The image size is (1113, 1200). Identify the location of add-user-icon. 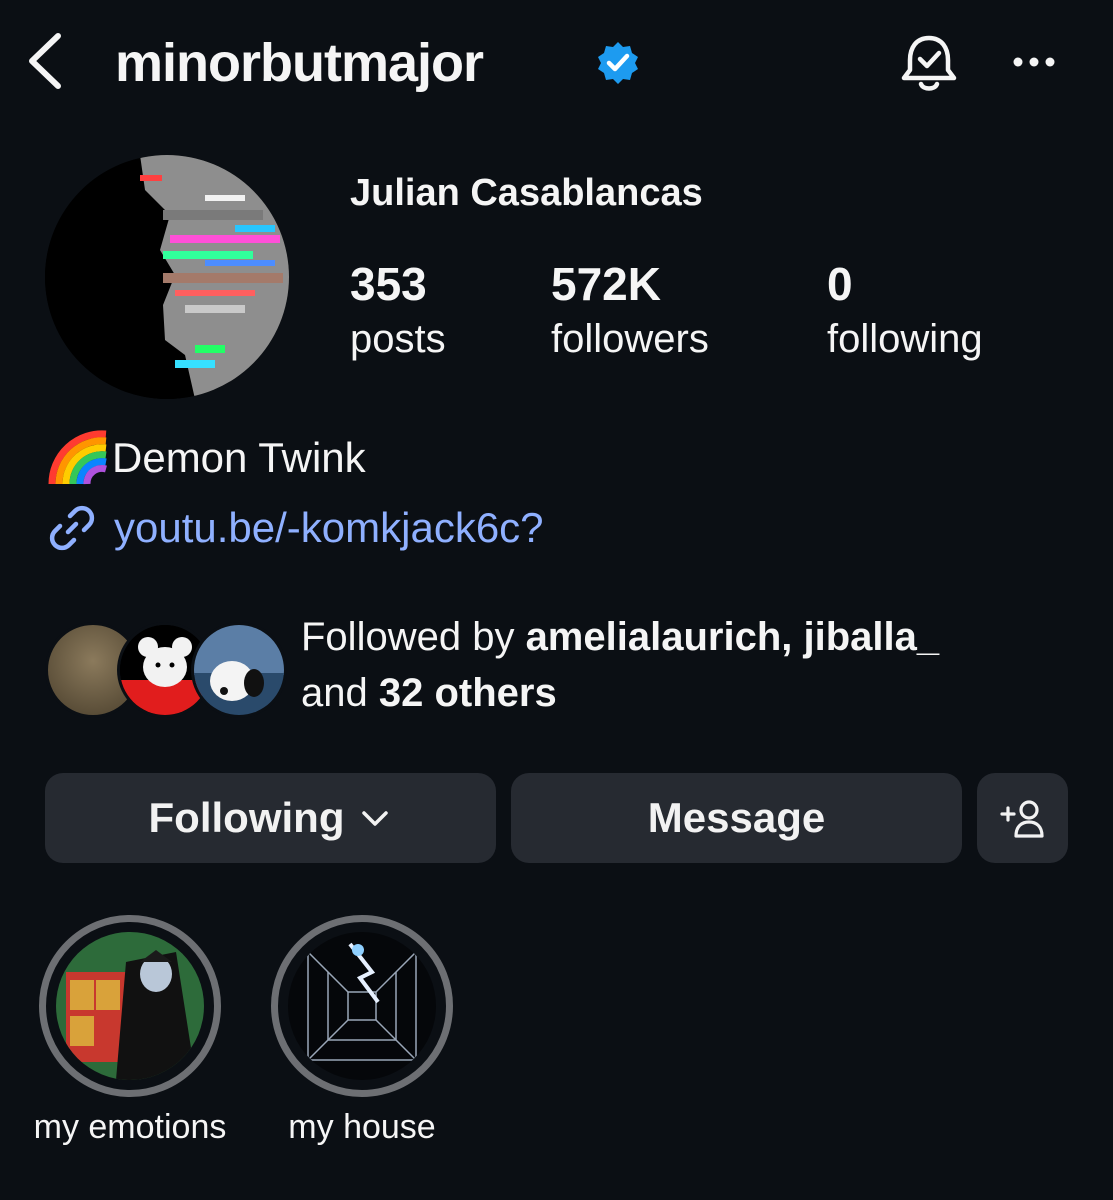
(1021, 819).